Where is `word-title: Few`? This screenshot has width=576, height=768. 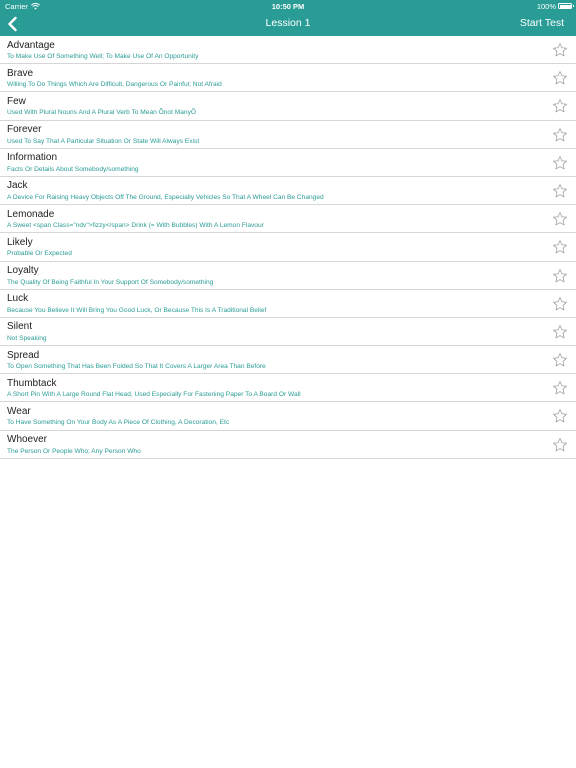
word-title: Few is located at coordinates (16, 101).